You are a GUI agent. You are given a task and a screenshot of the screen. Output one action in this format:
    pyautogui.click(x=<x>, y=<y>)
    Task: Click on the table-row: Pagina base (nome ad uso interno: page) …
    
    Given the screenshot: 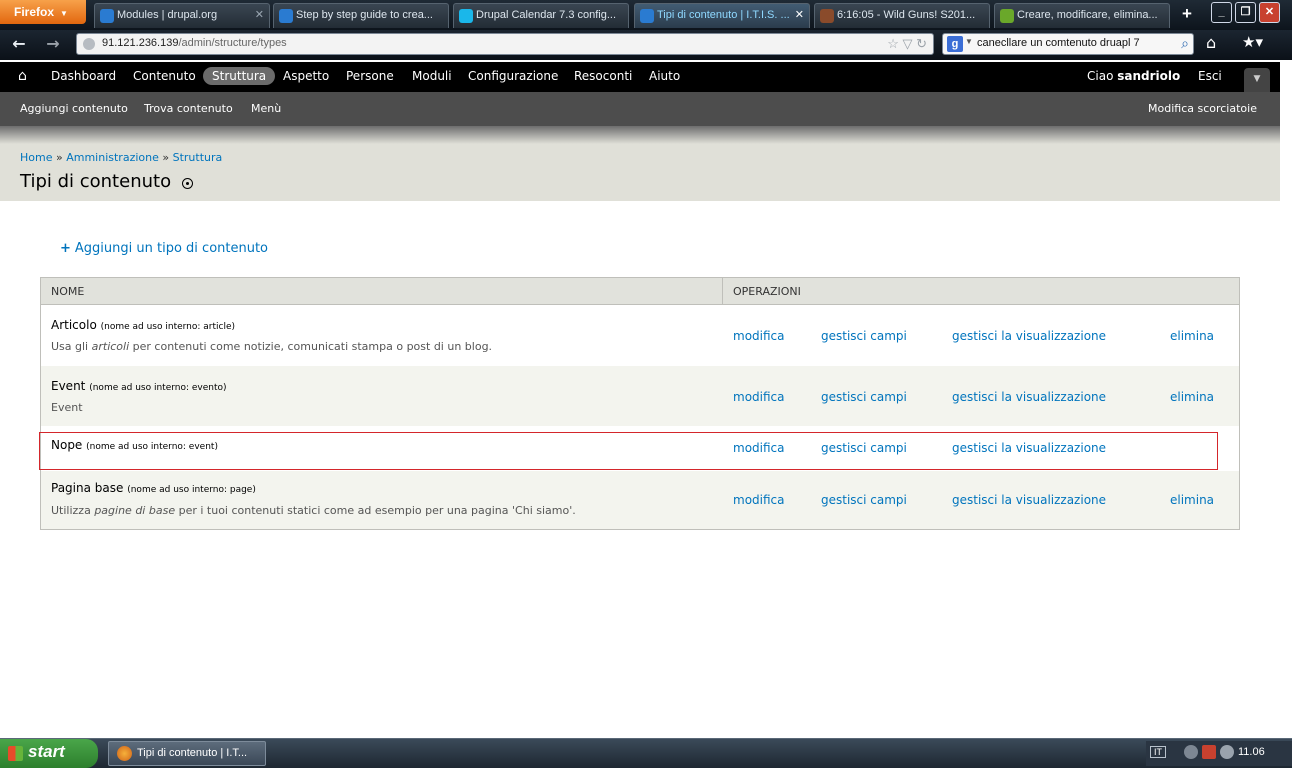 What is the action you would take?
    pyautogui.click(x=640, y=500)
    